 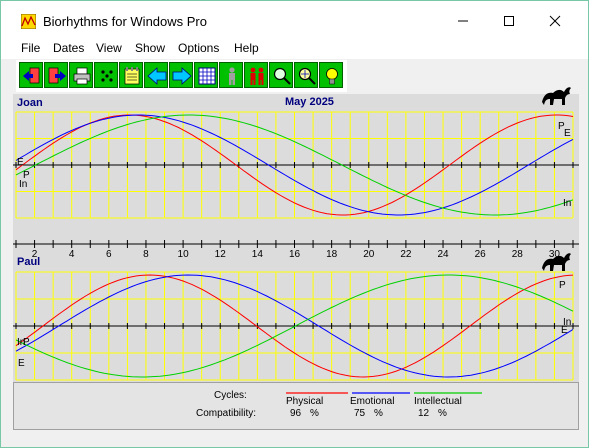 I want to click on date-tick-label: 10, so click(x=184, y=254).